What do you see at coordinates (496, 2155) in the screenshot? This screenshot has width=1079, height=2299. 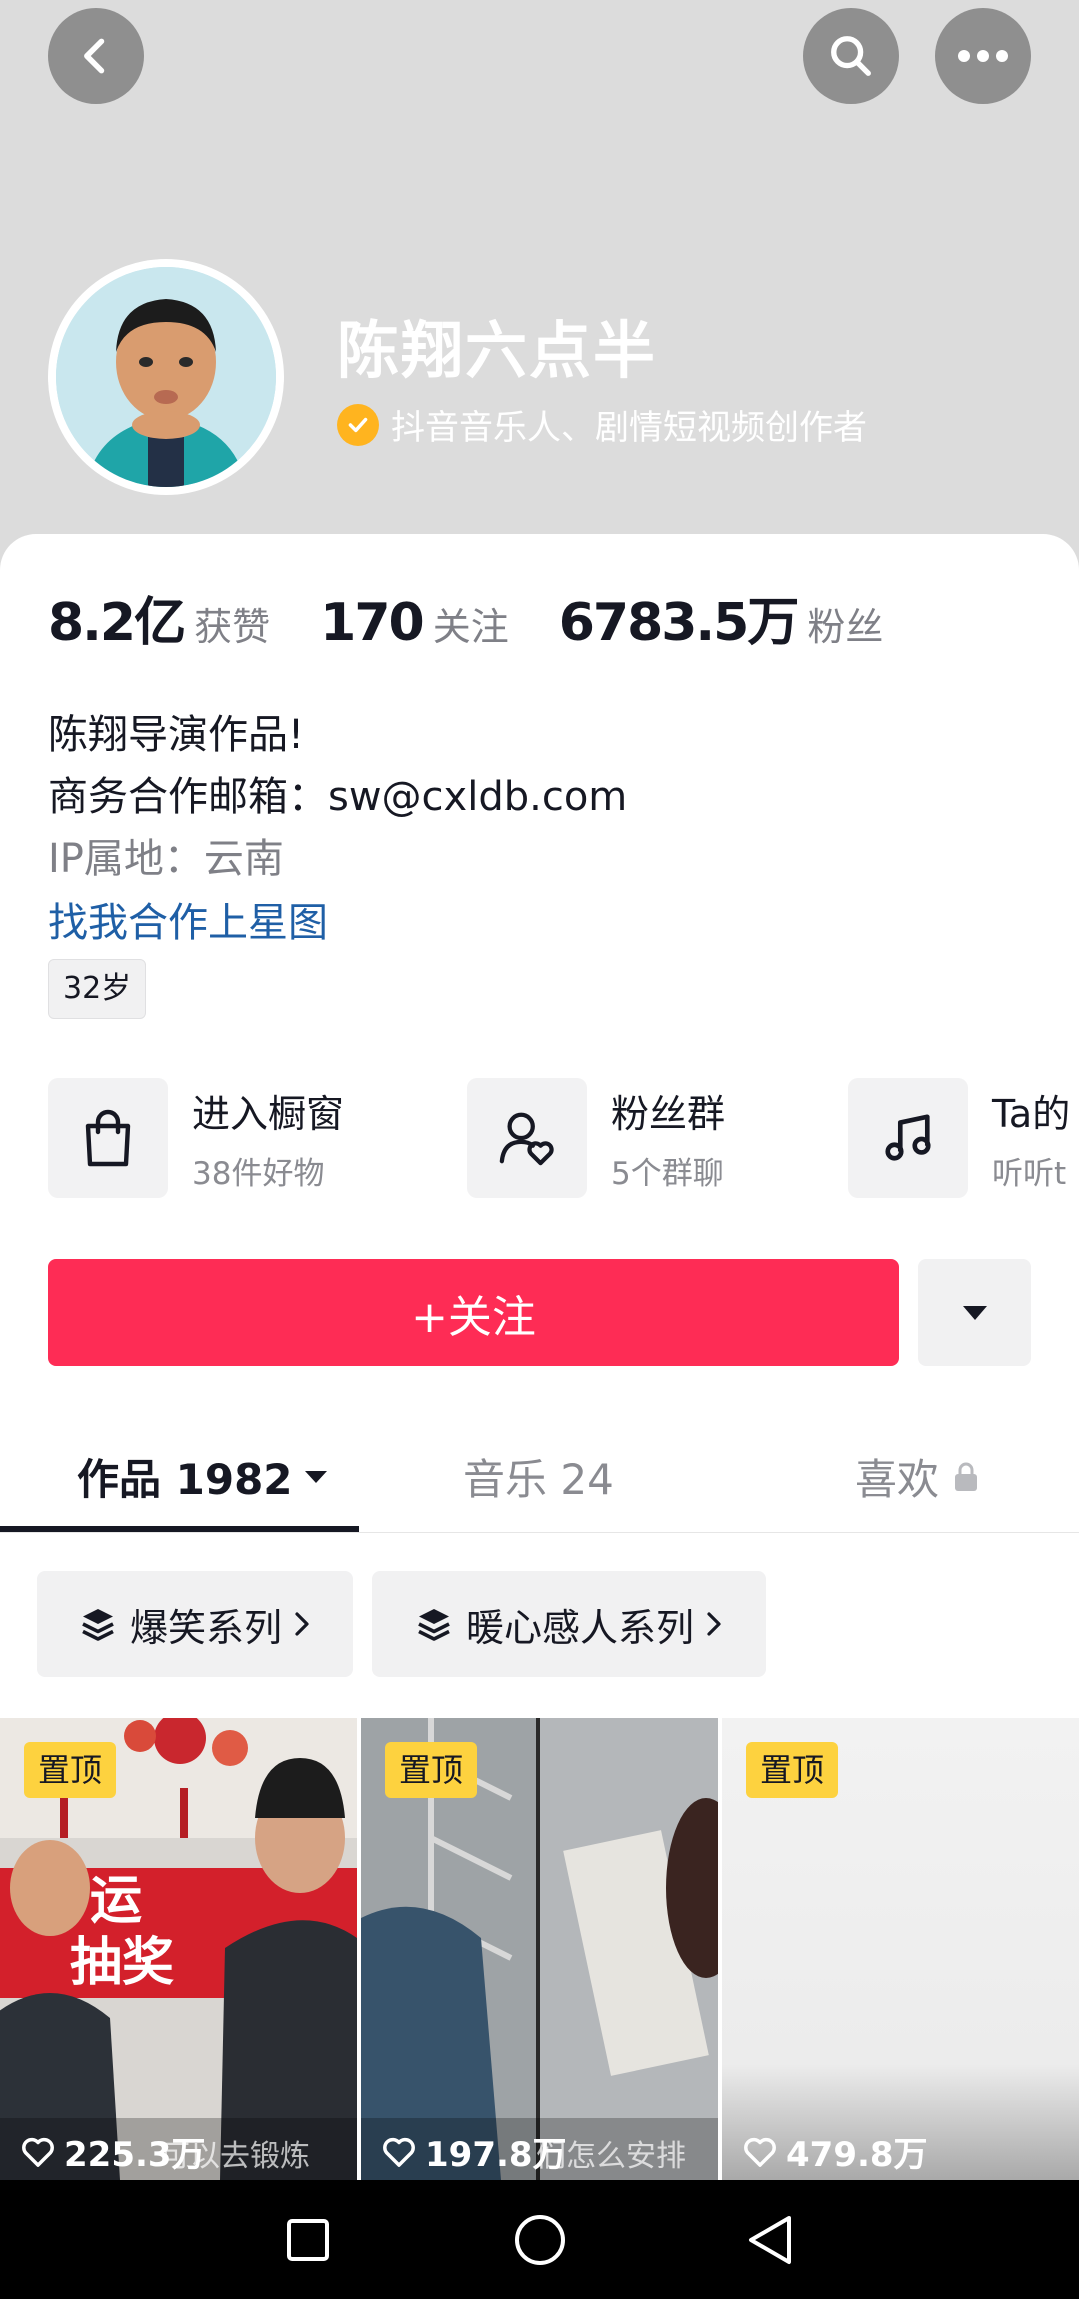 I see `video-likes-count: 197.8万` at bounding box center [496, 2155].